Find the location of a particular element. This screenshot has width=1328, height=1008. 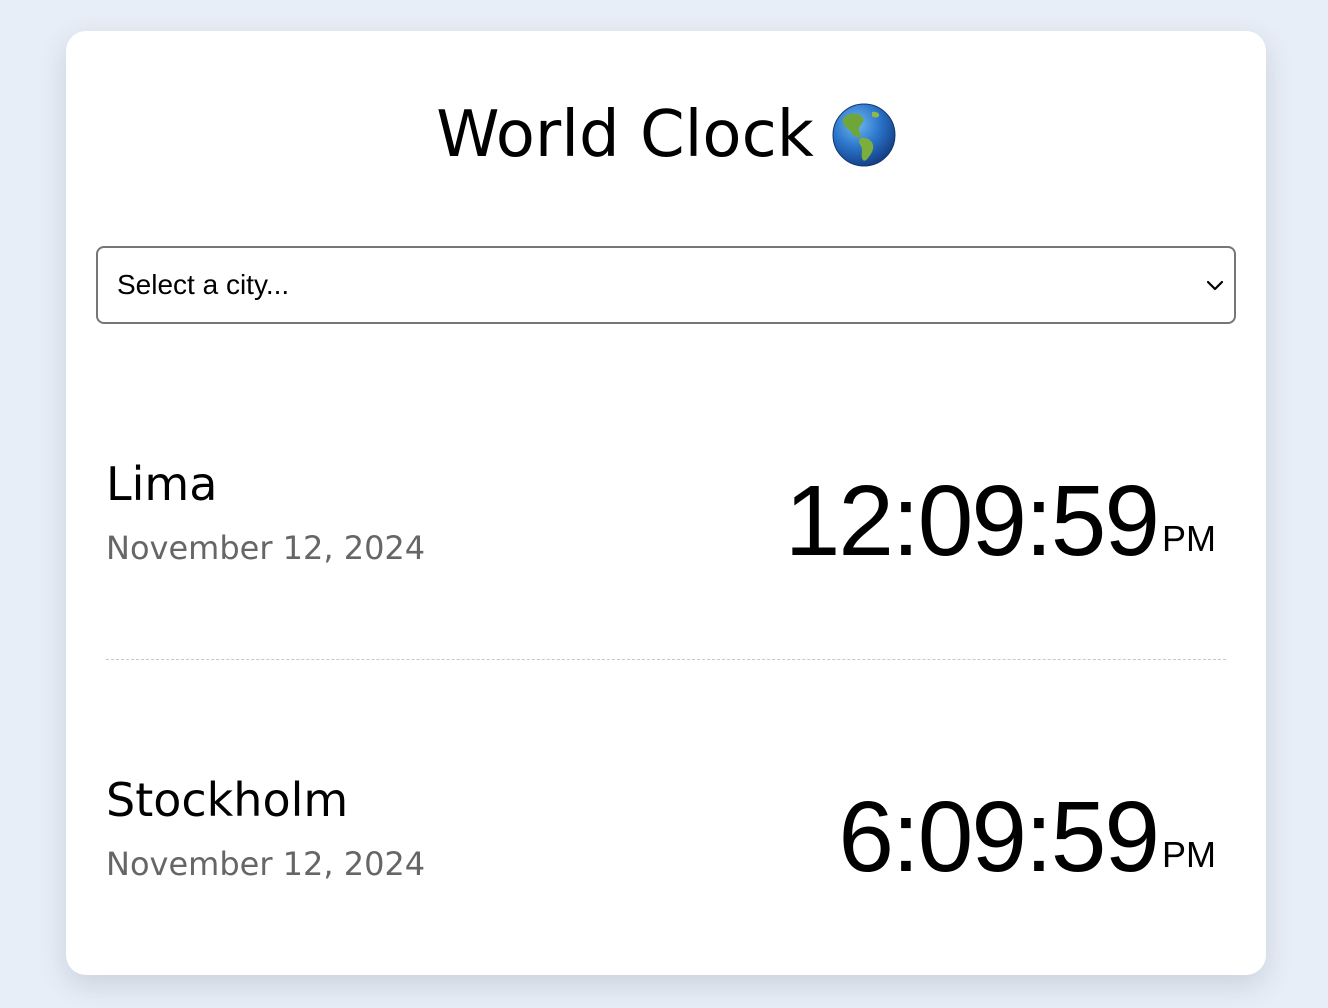

title-row: World Clock is located at coordinates (666, 135).